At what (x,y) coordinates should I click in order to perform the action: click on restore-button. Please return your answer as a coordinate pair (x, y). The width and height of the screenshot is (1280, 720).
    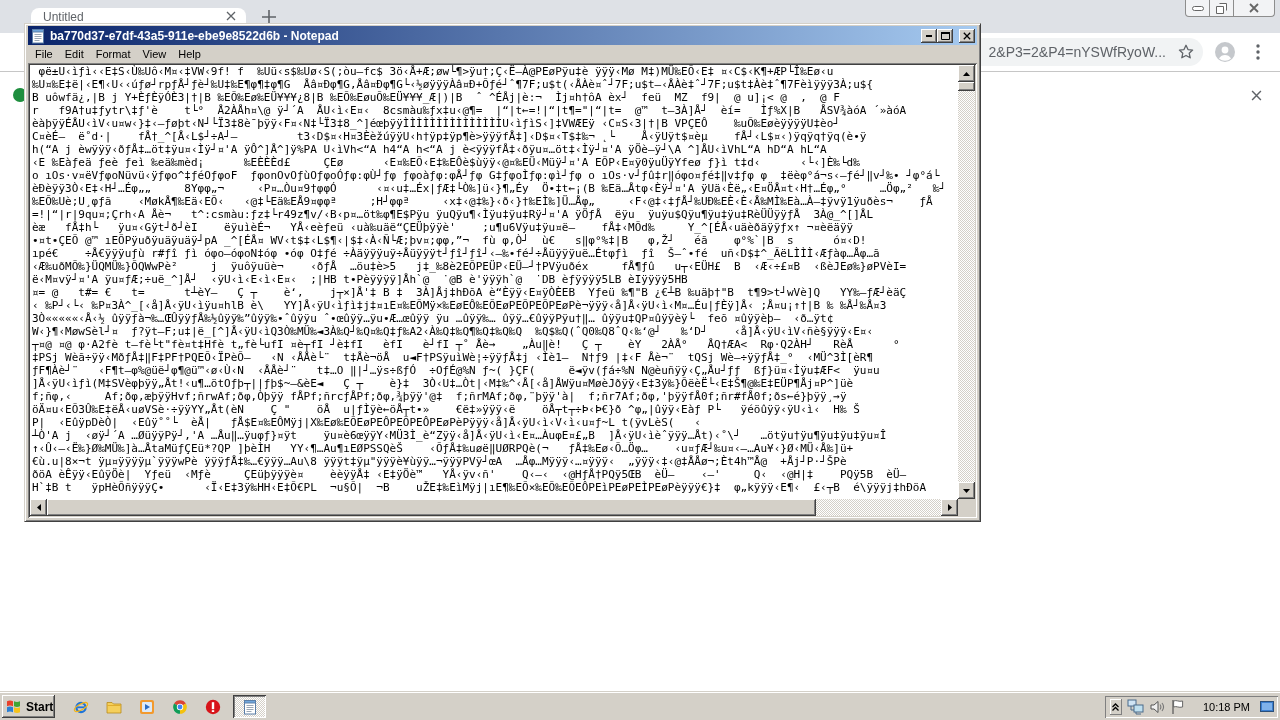
    Looking at the image, I should click on (1221, 8).